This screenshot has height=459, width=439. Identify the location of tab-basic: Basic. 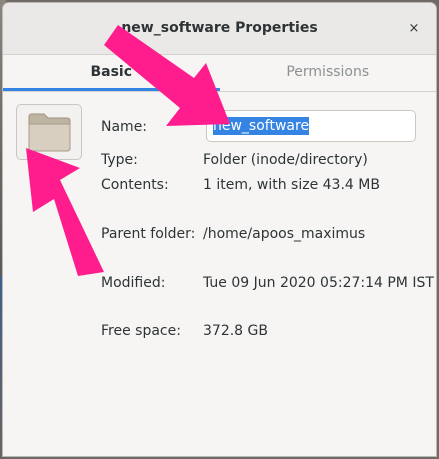
(111, 73).